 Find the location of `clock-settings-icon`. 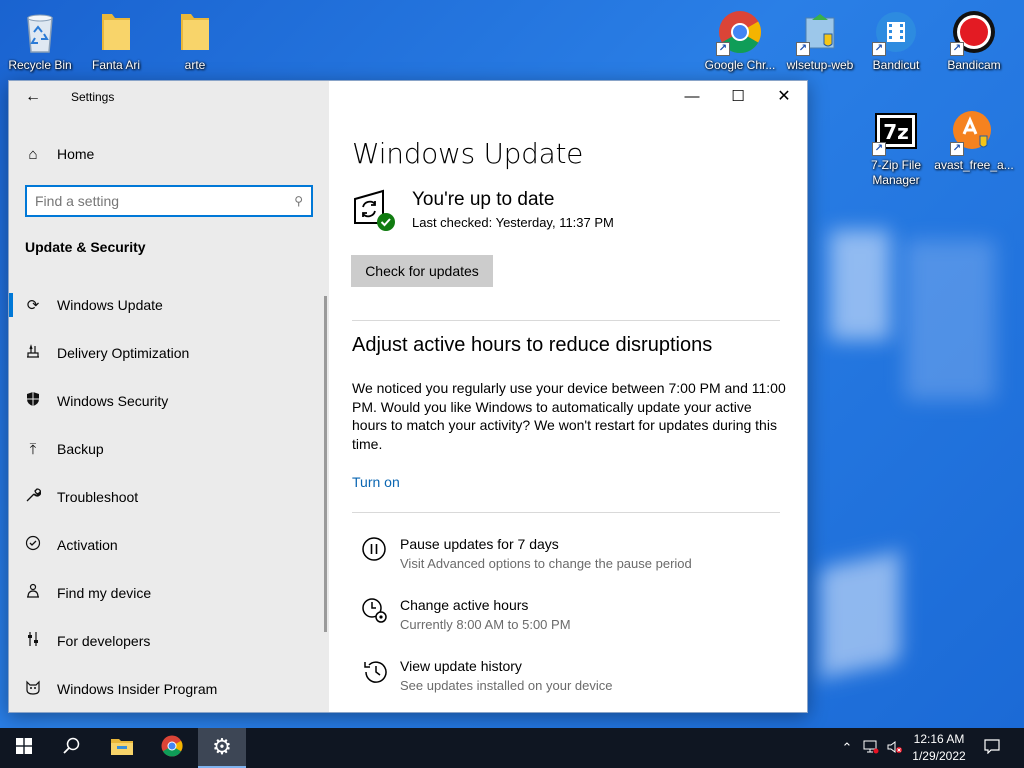

clock-settings-icon is located at coordinates (375, 611).